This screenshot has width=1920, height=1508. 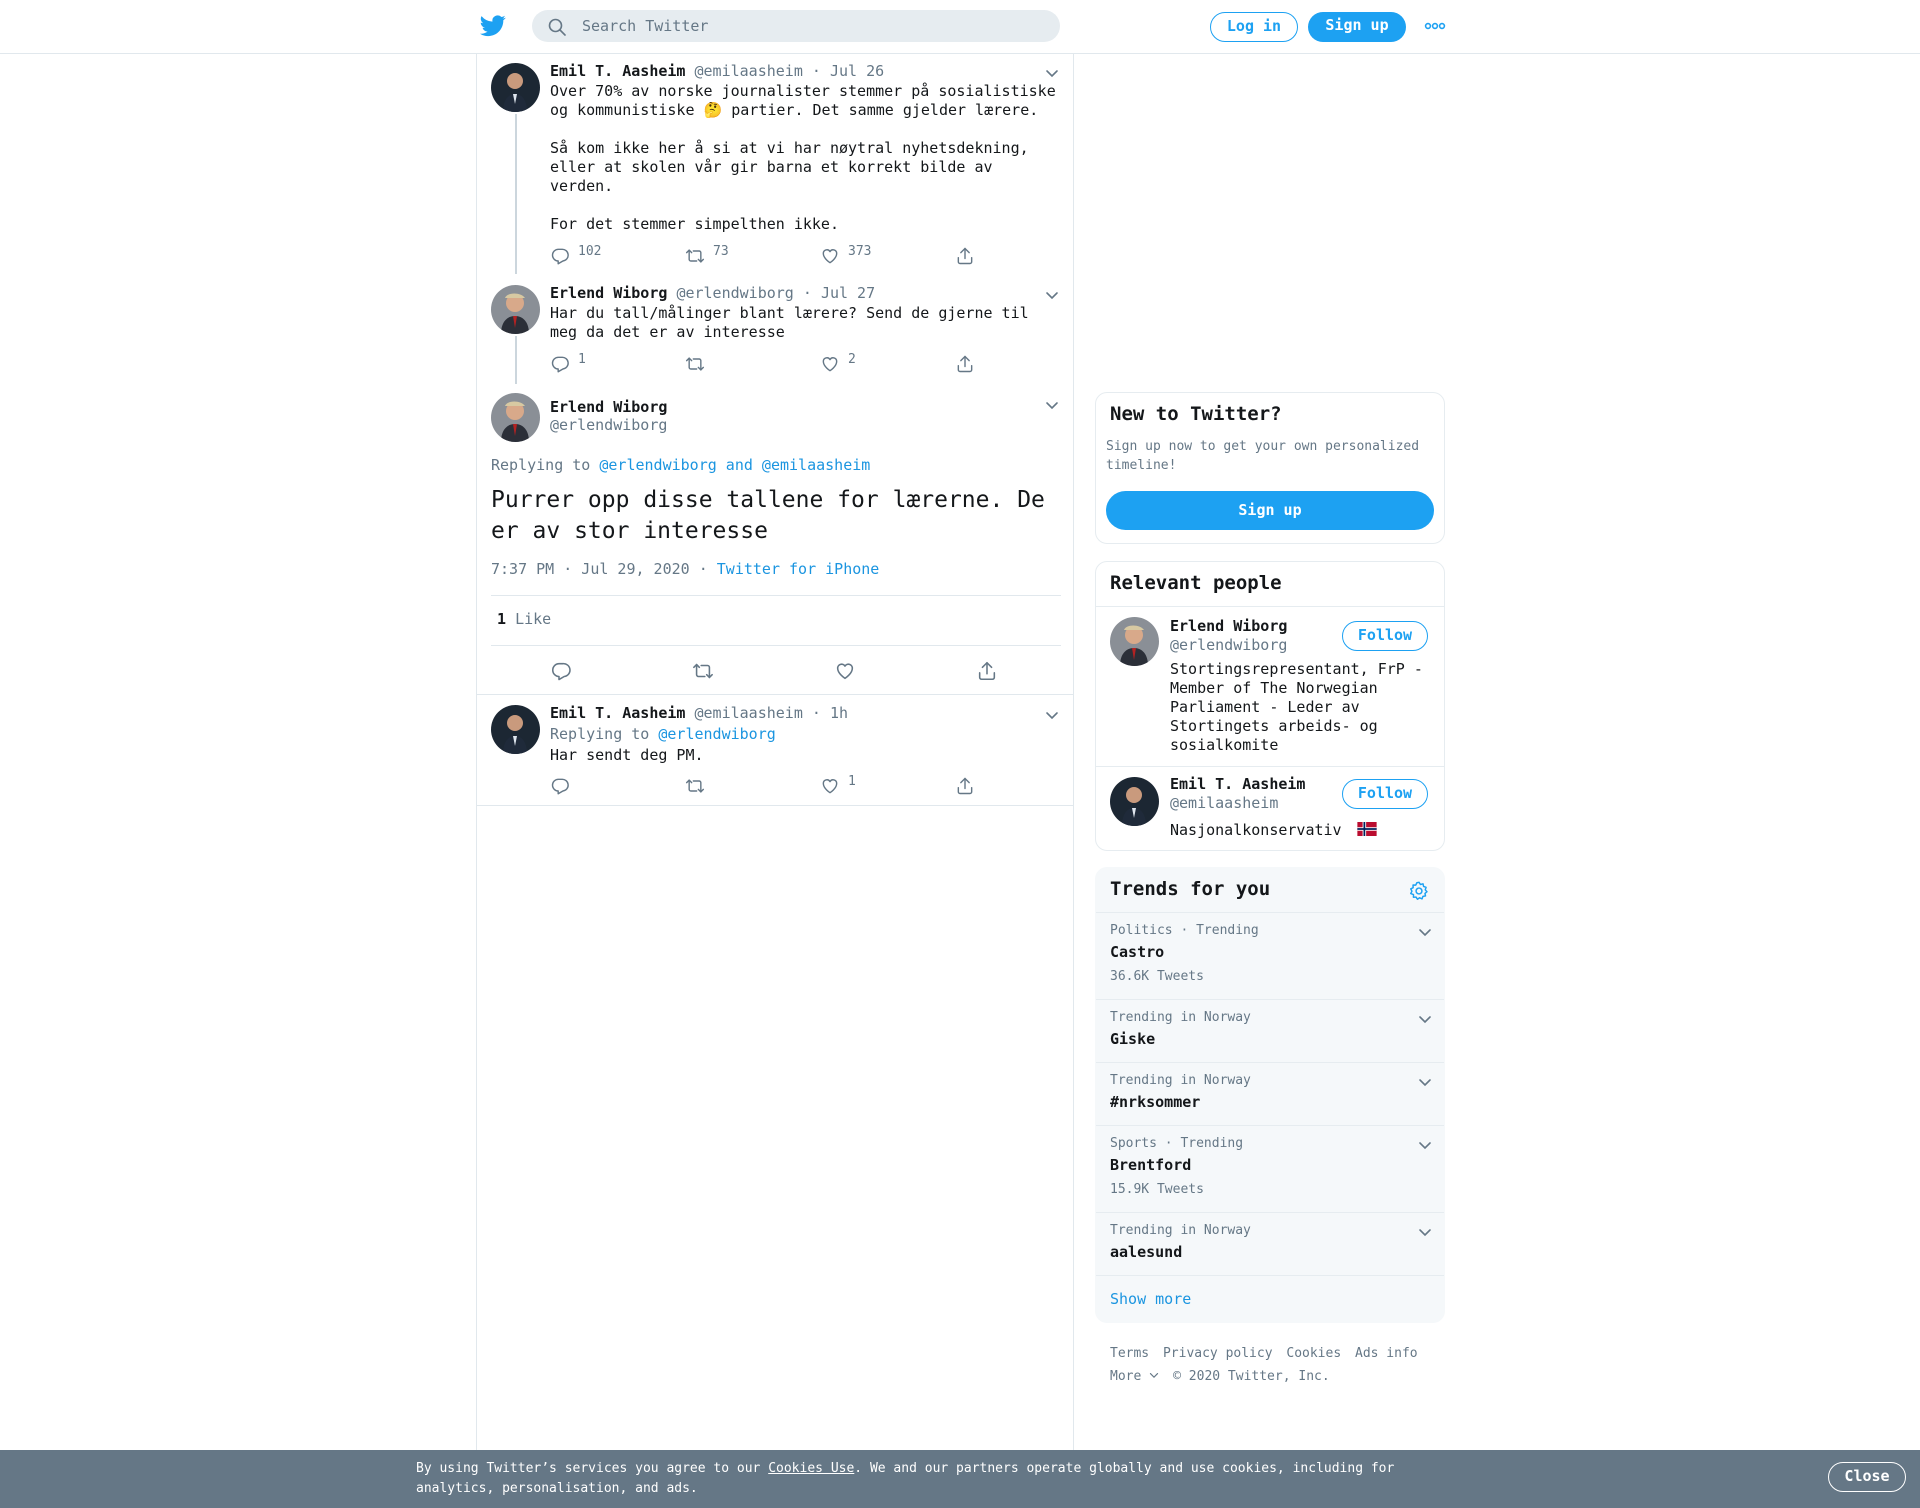 I want to click on replying-to: Replying to @erlendwiborg, so click(x=663, y=734).